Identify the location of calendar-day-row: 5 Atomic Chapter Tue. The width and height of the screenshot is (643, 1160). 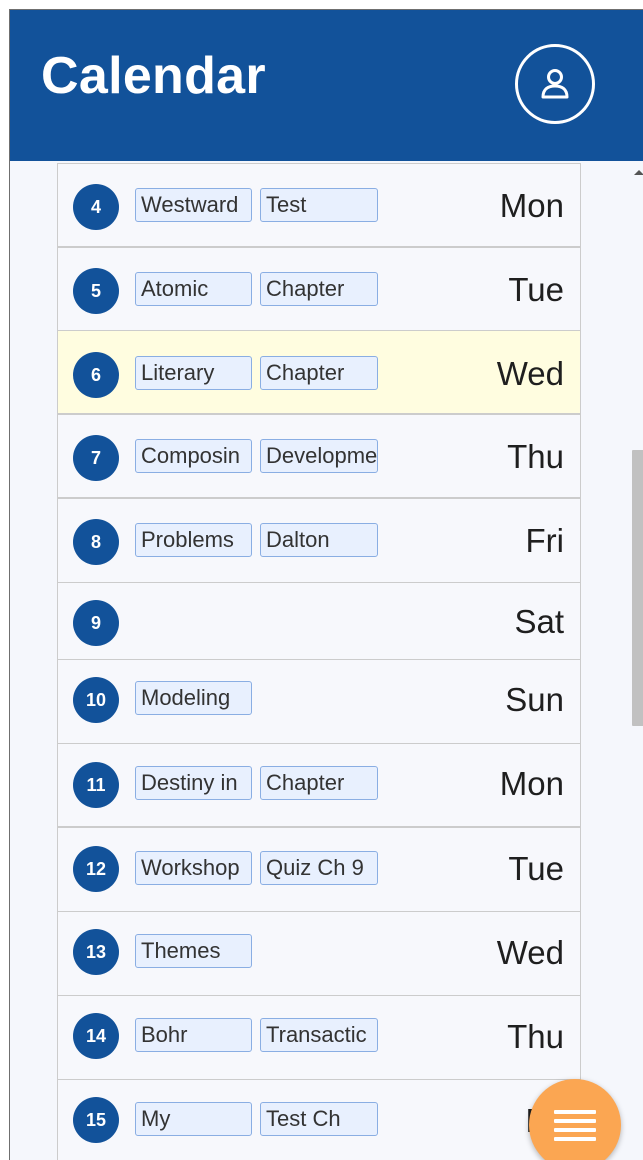
(319, 289).